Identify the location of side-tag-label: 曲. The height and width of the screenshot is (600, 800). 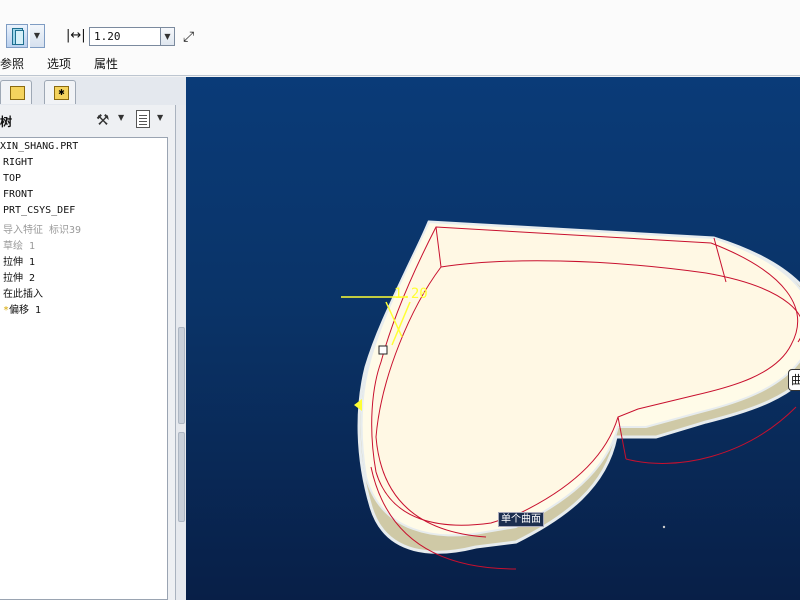
(794, 380).